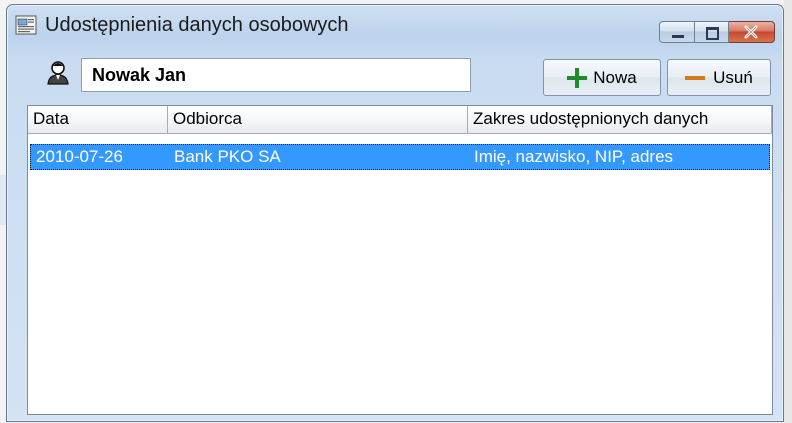 This screenshot has height=423, width=792. I want to click on caption-buttons, so click(717, 32).